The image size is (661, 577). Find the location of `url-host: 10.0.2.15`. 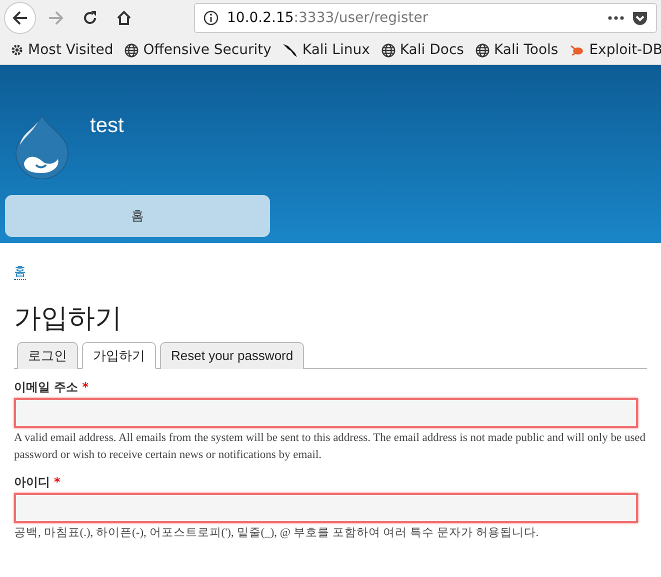

url-host: 10.0.2.15 is located at coordinates (260, 18).